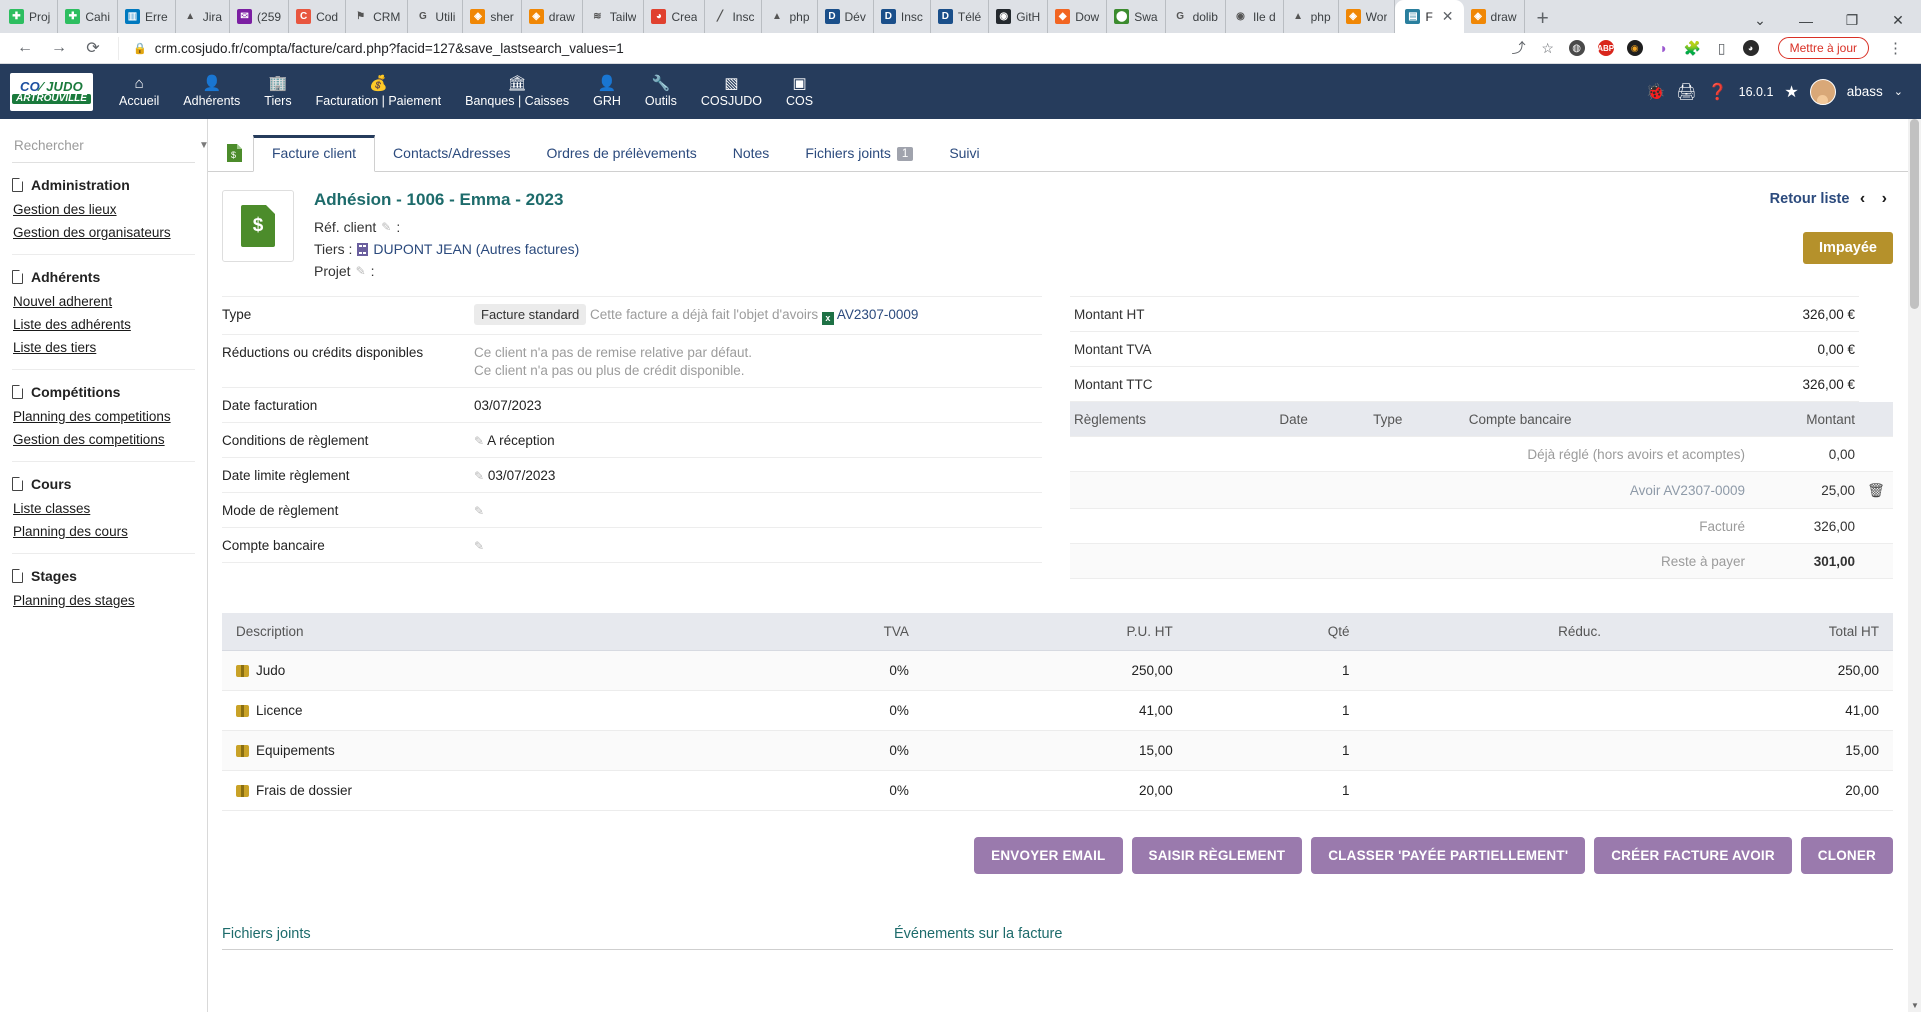 The image size is (1921, 1033). Describe the element at coordinates (1898, 91) in the screenshot. I see `chevron-down-icon: ⌄` at that location.